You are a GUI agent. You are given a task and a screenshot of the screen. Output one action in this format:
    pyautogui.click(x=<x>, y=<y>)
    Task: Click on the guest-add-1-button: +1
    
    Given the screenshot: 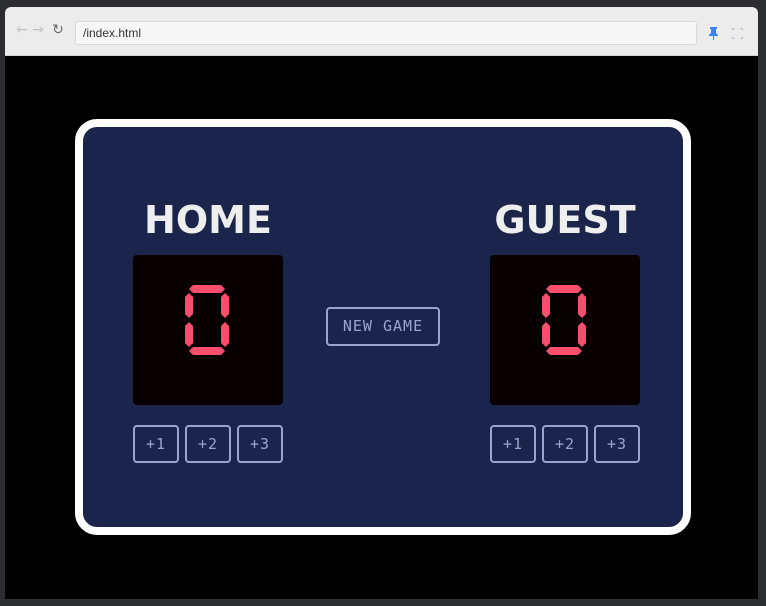 What is the action you would take?
    pyautogui.click(x=513, y=444)
    